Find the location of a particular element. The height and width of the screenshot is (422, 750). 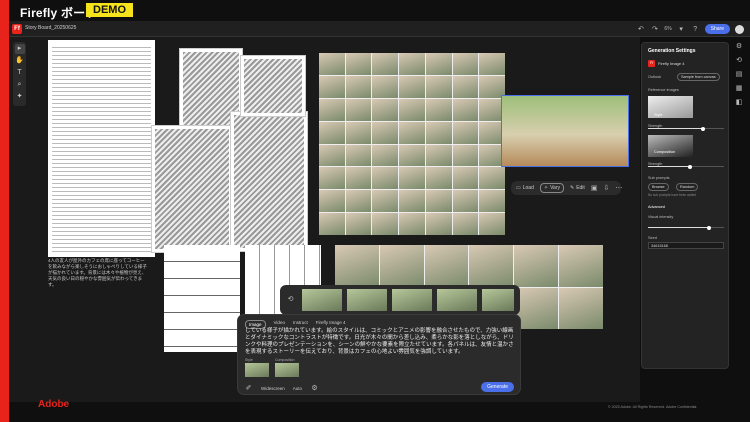

subprompts-hint: No sub prompts have been added is located at coordinates (672, 195).